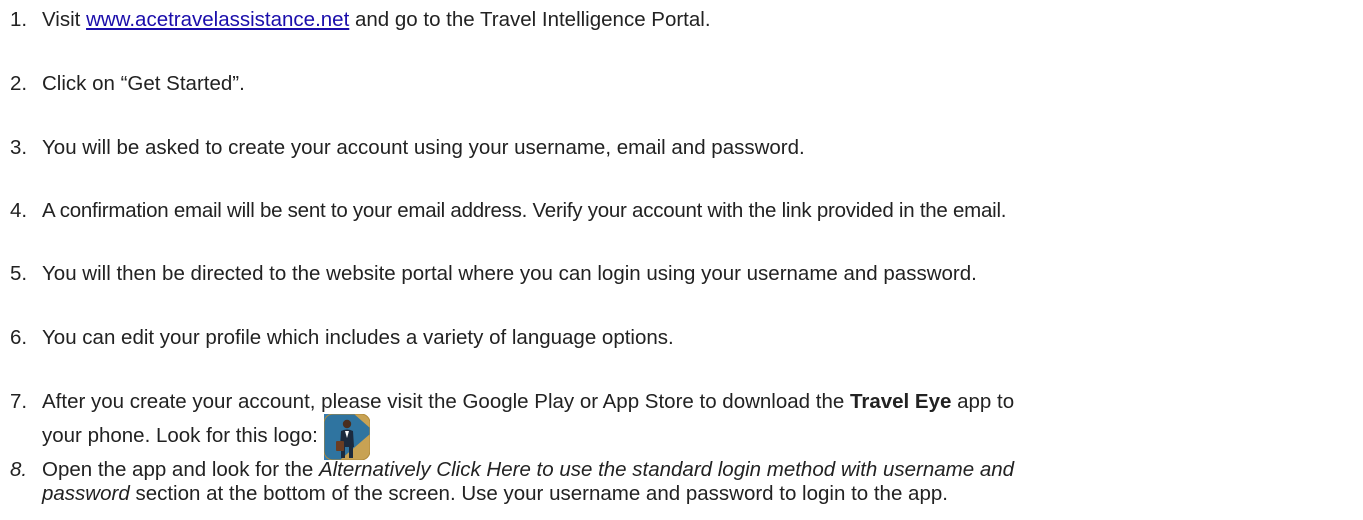  Describe the element at coordinates (983, 401) in the screenshot. I see `step-text-part: app to` at that location.